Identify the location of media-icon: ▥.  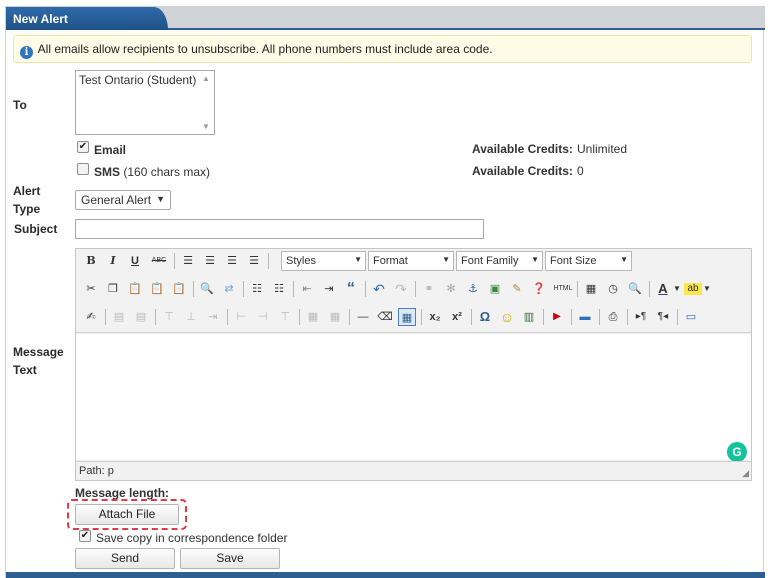
(529, 317).